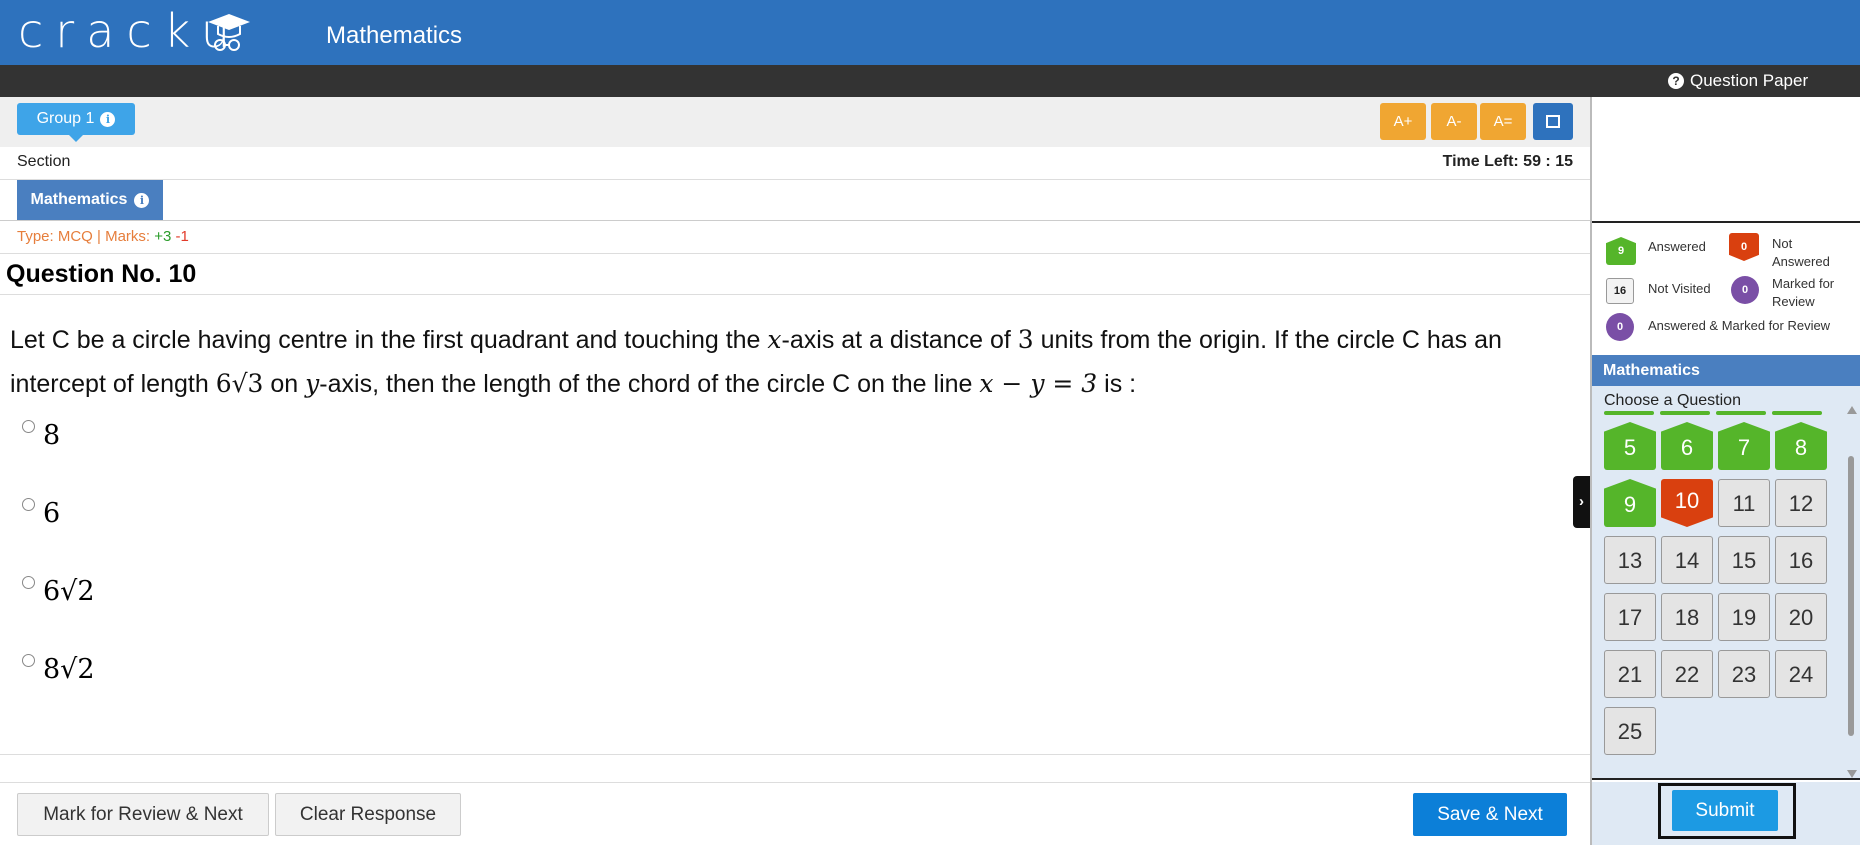  What do you see at coordinates (163, 236) in the screenshot?
I see `positive-marks: +3` at bounding box center [163, 236].